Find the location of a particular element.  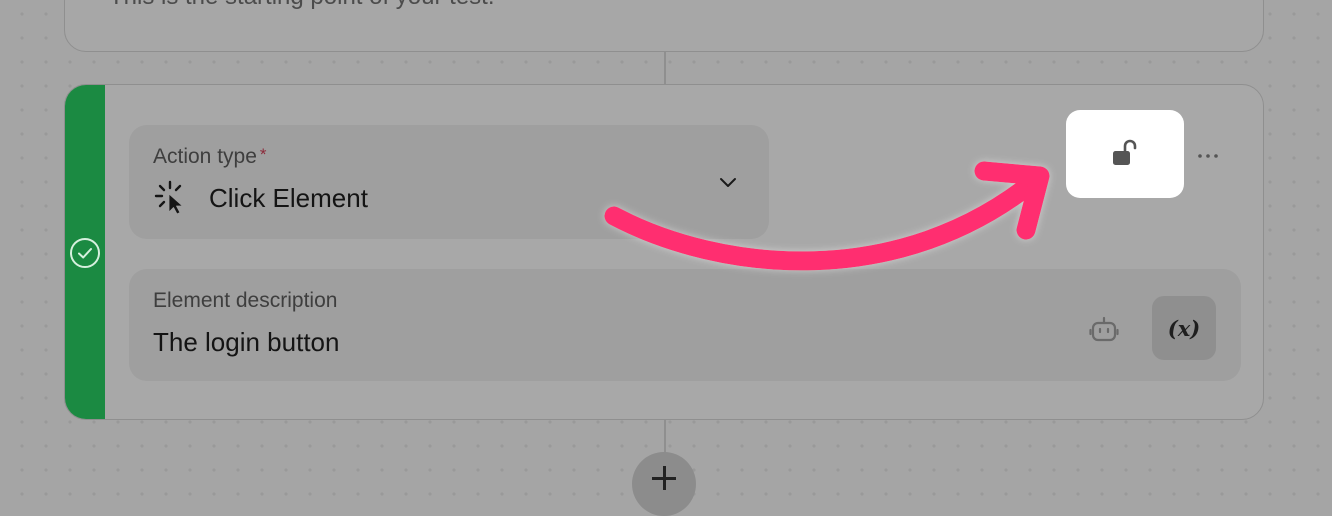

element-description-value: The login button is located at coordinates (246, 342).